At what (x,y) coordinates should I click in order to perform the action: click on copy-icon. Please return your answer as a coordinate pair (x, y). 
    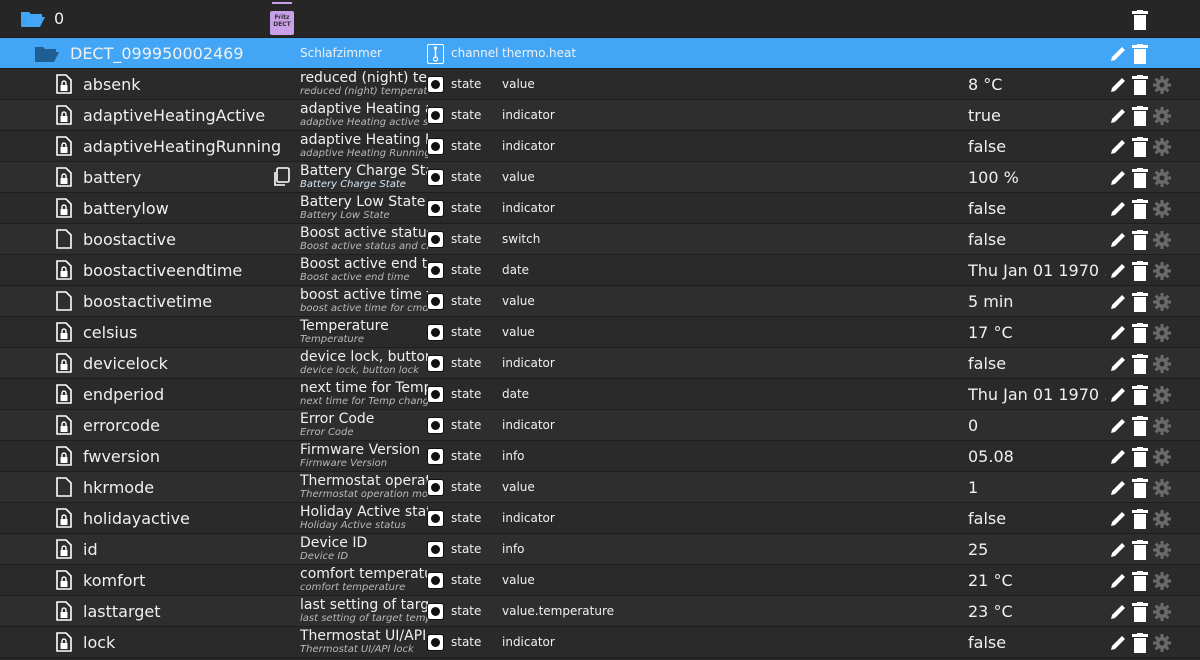
    Looking at the image, I should click on (281, 177).